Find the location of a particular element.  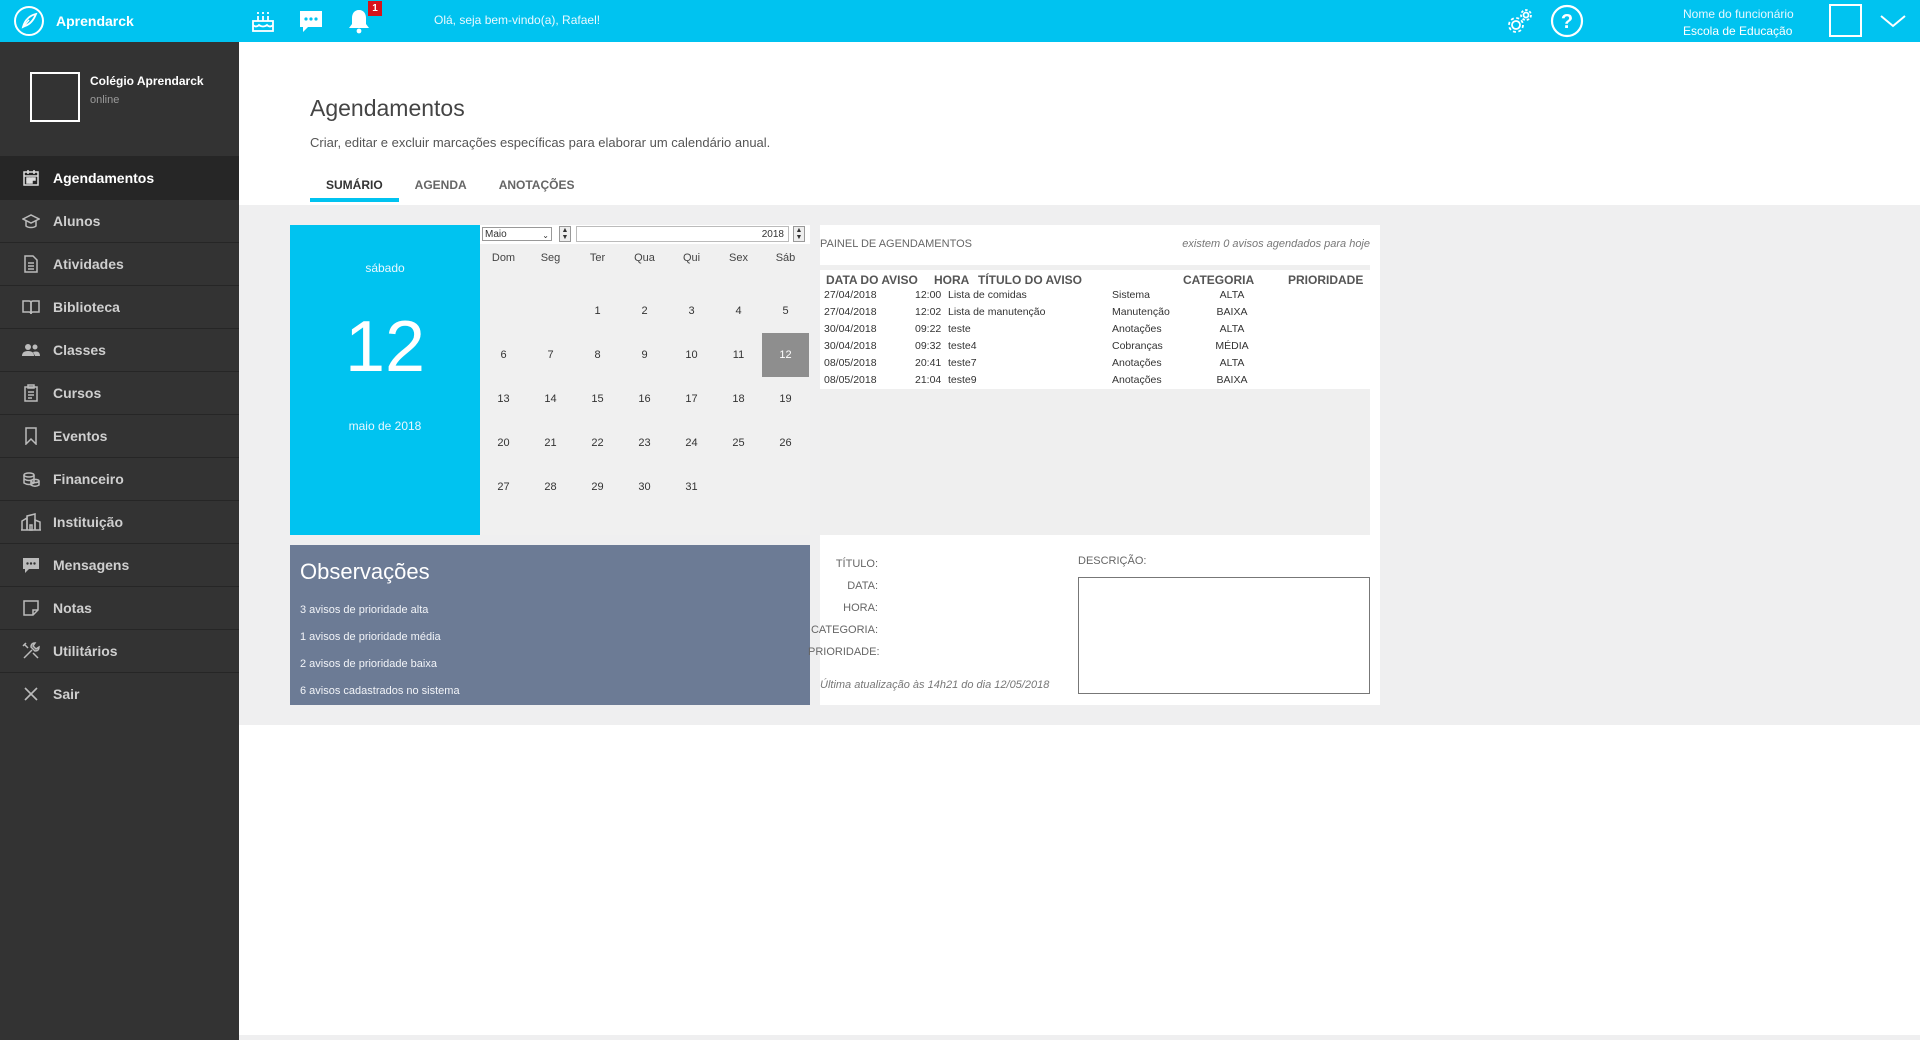

cake-icon is located at coordinates (263, 21).